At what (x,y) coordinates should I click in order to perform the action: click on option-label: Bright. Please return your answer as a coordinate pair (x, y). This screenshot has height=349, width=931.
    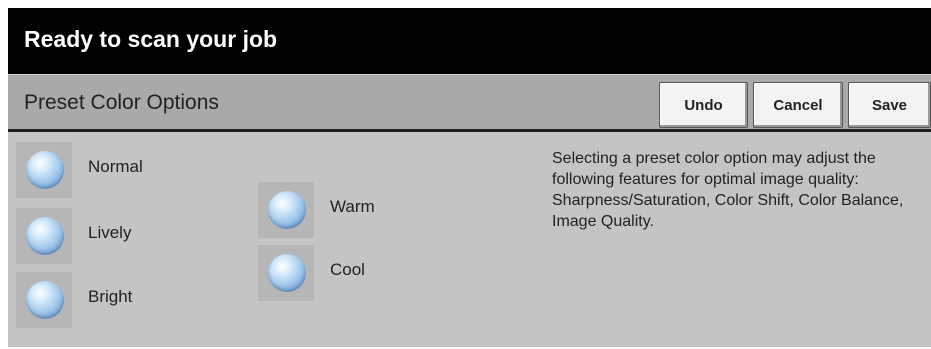
    Looking at the image, I should click on (110, 296).